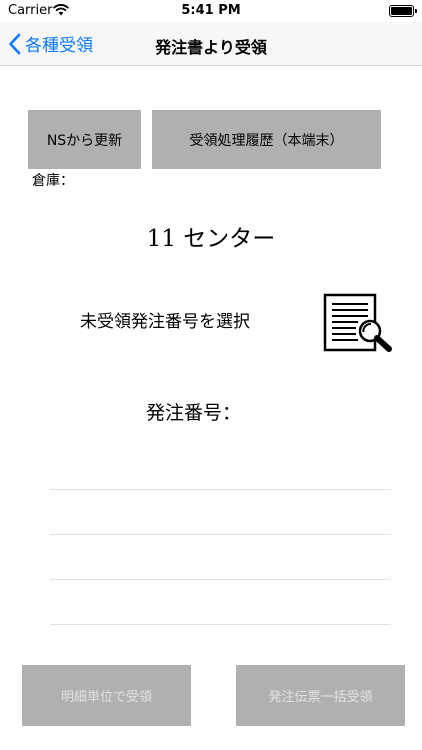 The width and height of the screenshot is (422, 750). What do you see at coordinates (53, 181) in the screenshot?
I see `warehouse-label: 倉庫：` at bounding box center [53, 181].